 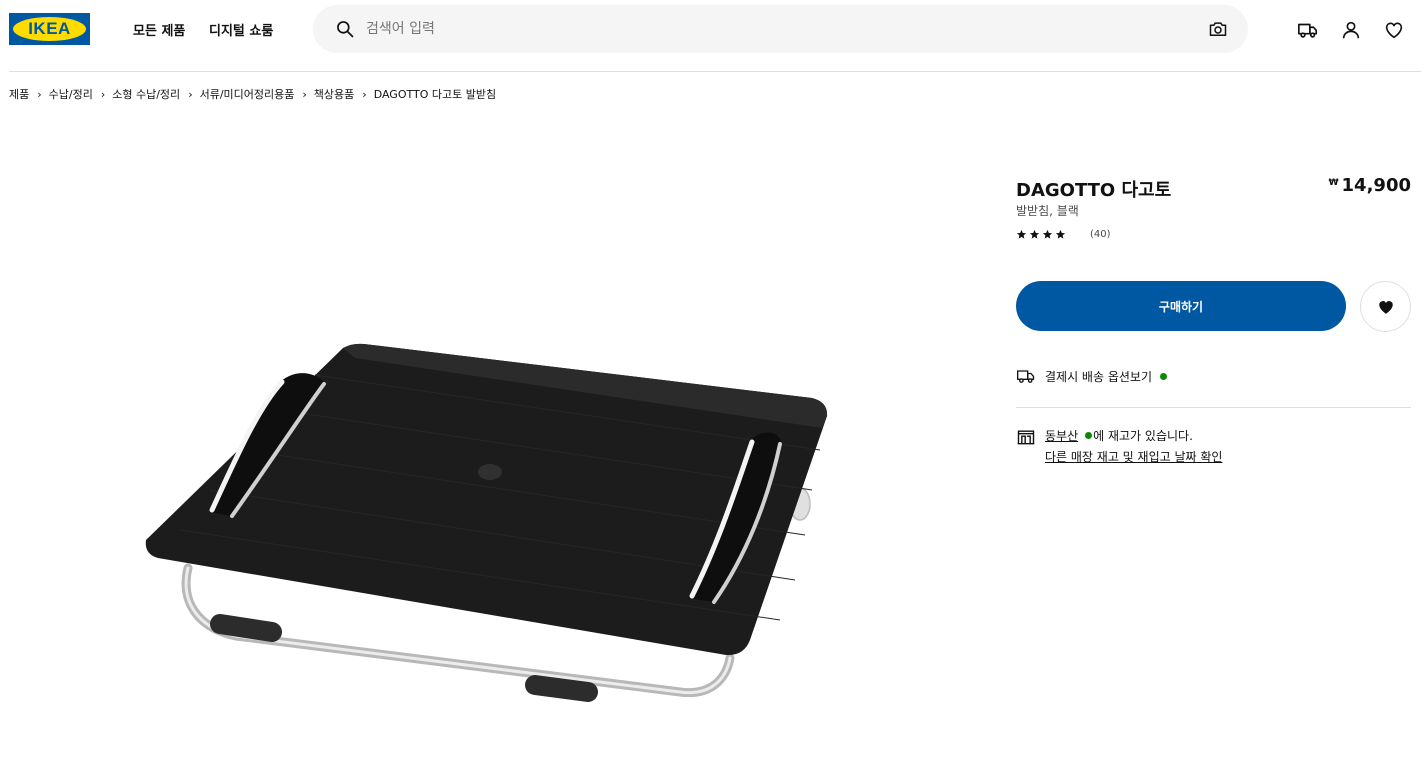 I want to click on store-line: 동부산 에 재고가 있습니다., so click(x=1119, y=435).